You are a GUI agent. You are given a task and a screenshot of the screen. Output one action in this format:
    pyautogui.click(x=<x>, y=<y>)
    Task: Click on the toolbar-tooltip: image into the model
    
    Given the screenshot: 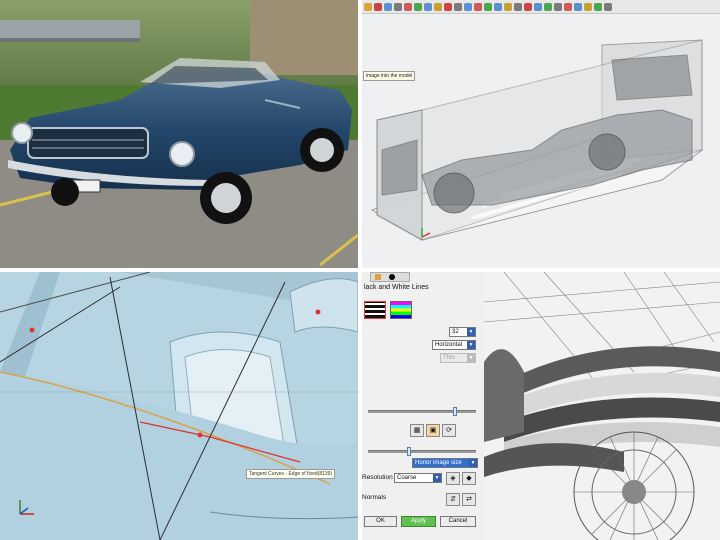 What is the action you would take?
    pyautogui.click(x=389, y=76)
    